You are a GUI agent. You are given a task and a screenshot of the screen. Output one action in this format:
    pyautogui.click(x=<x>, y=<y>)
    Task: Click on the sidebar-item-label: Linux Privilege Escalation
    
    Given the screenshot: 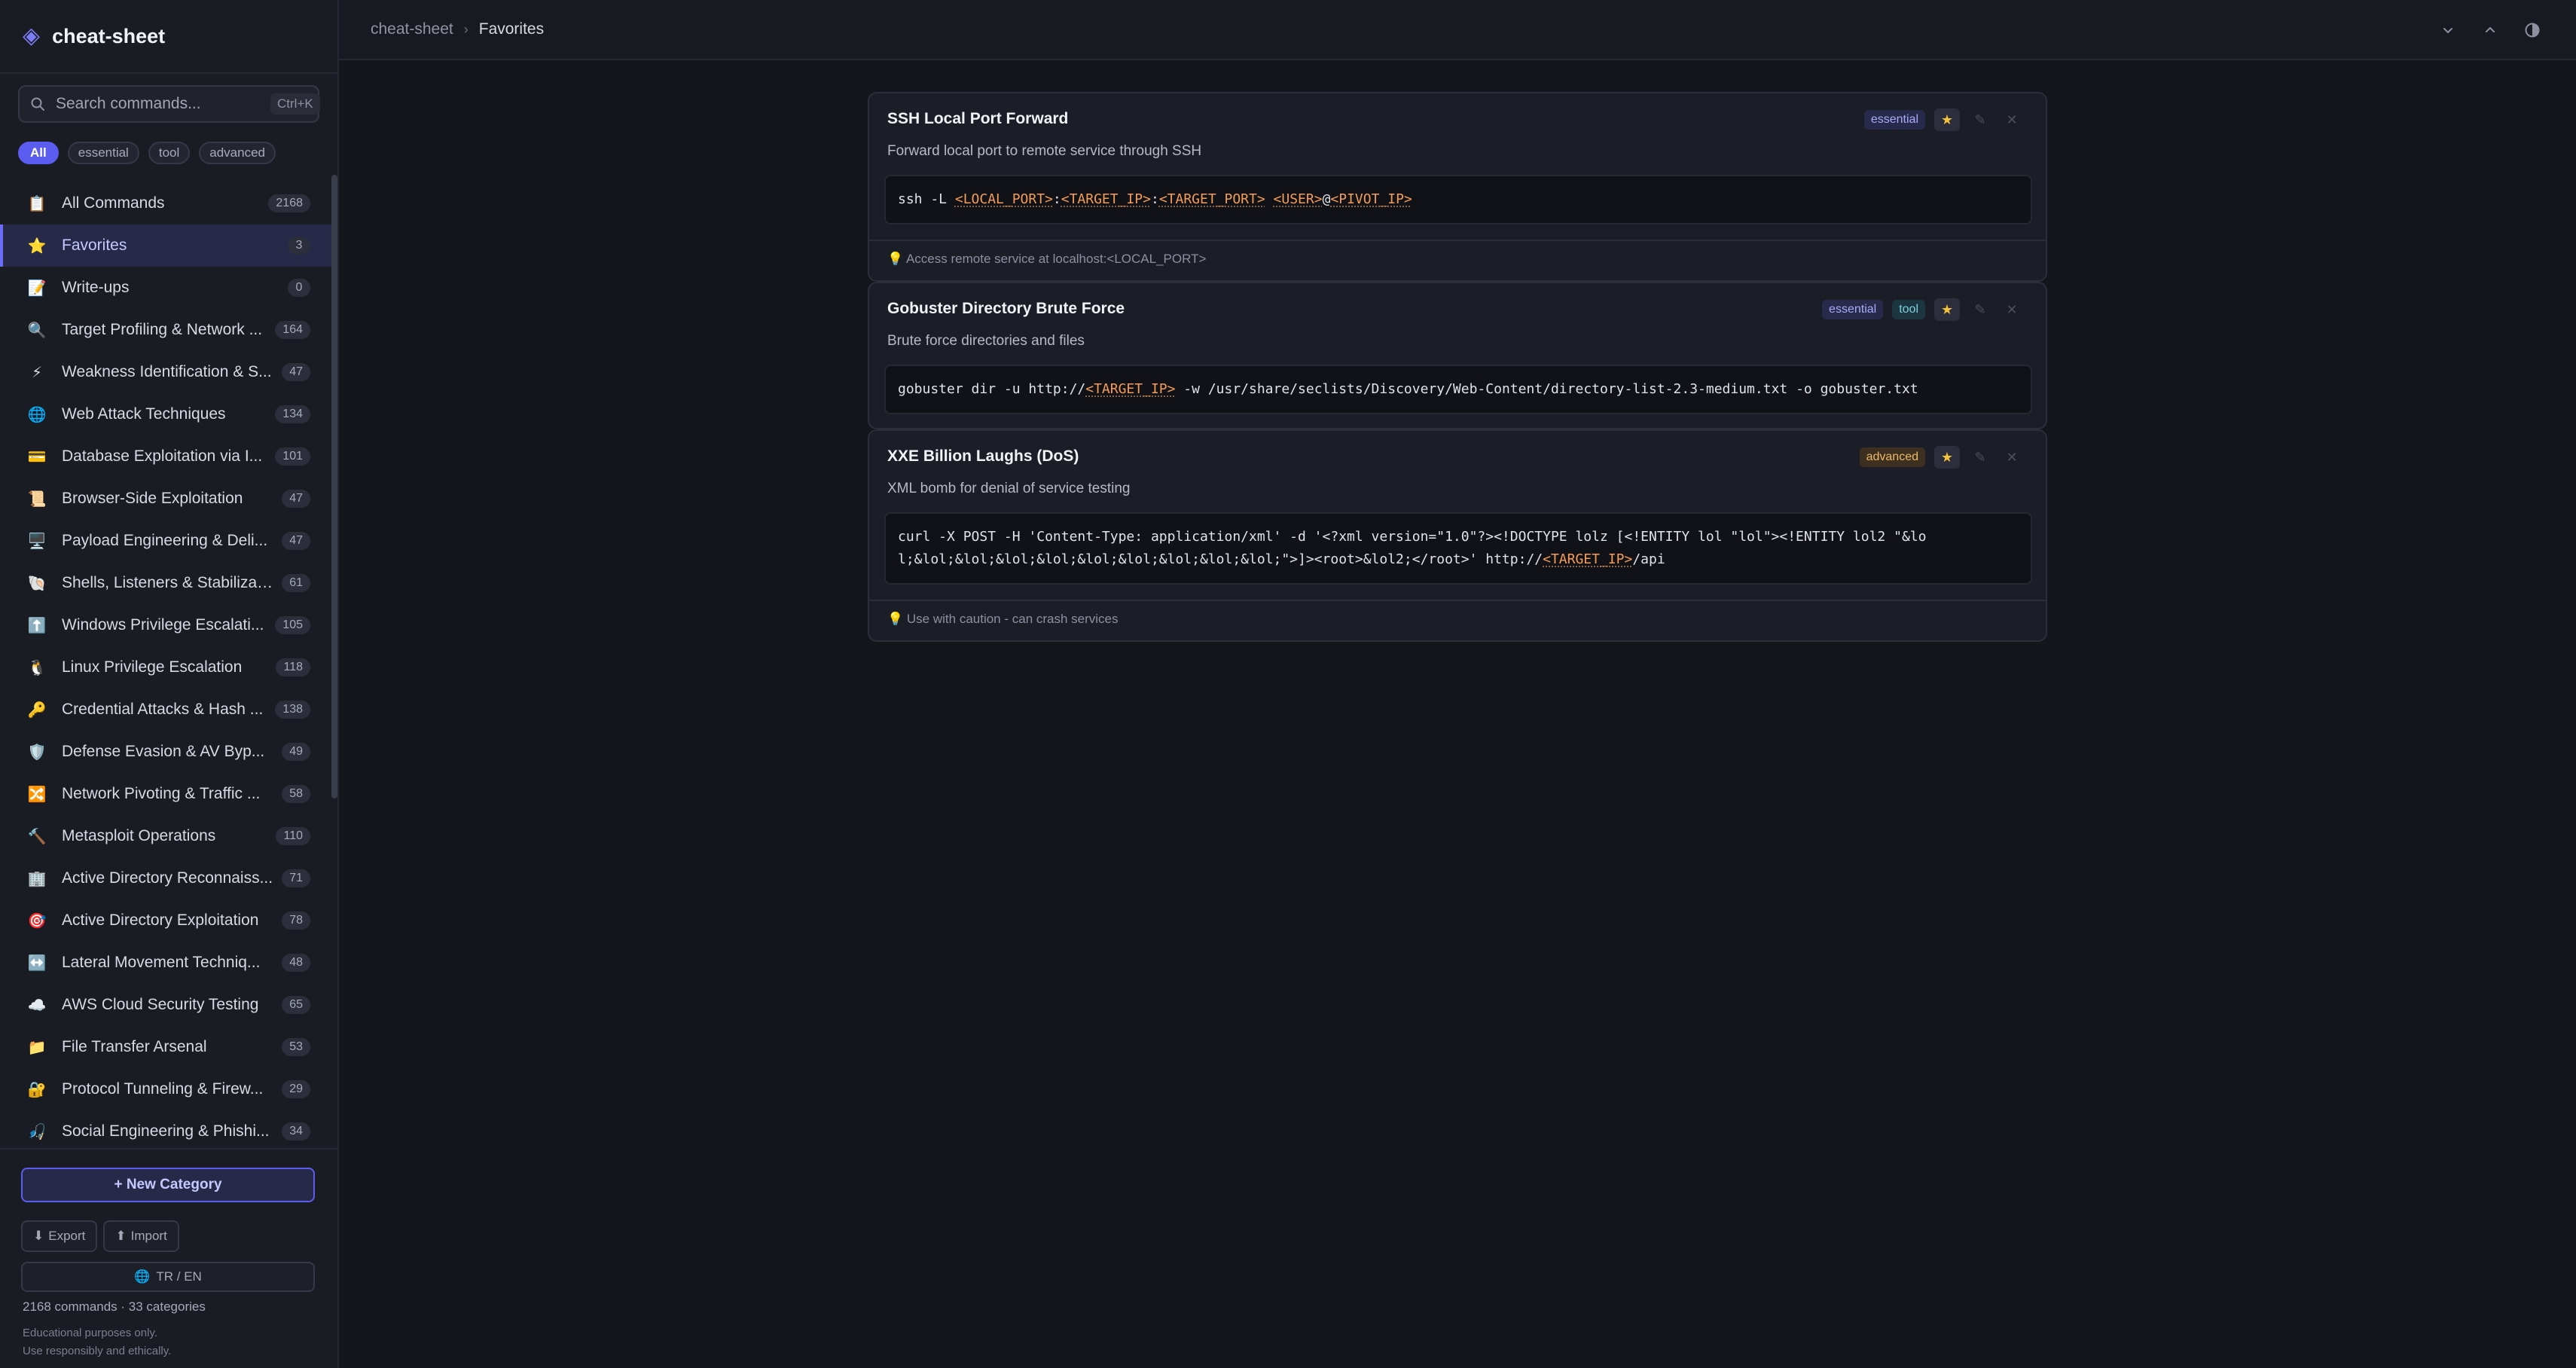 What is the action you would take?
    pyautogui.click(x=152, y=667)
    